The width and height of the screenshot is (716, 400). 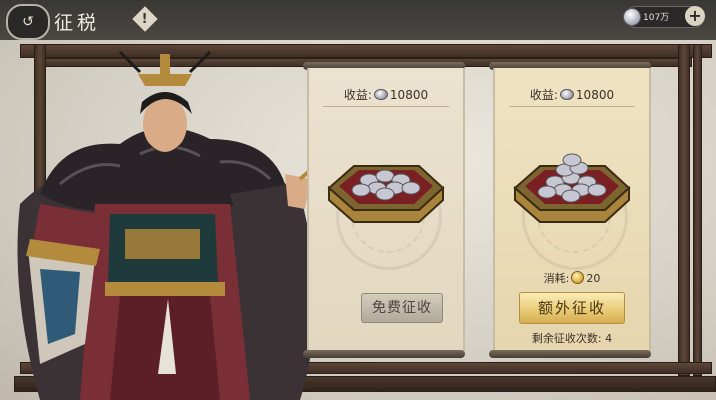 What do you see at coordinates (402, 308) in the screenshot?
I see `free-collect-button: 免费征收` at bounding box center [402, 308].